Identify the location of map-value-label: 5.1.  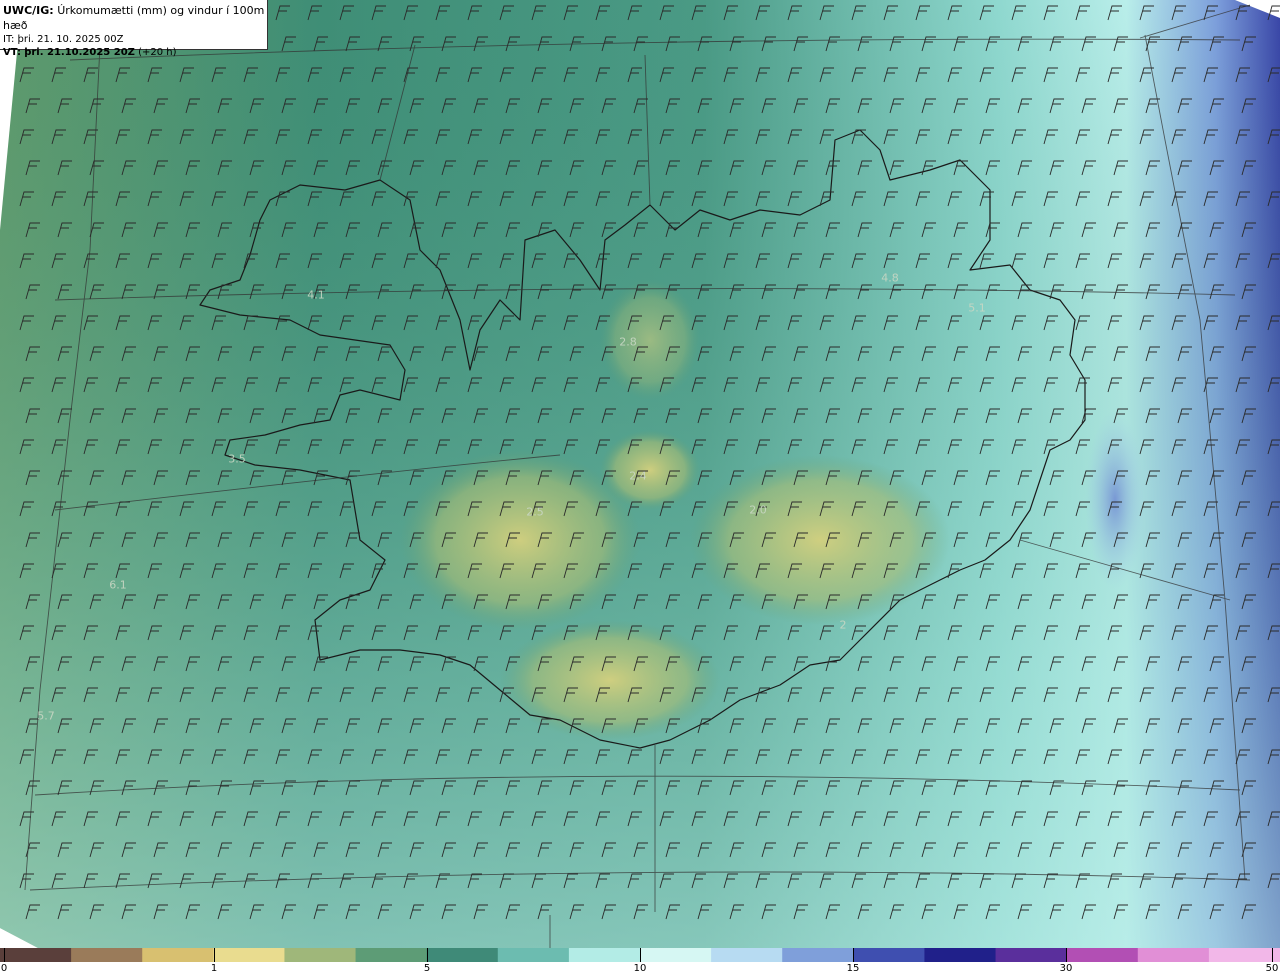
(977, 308).